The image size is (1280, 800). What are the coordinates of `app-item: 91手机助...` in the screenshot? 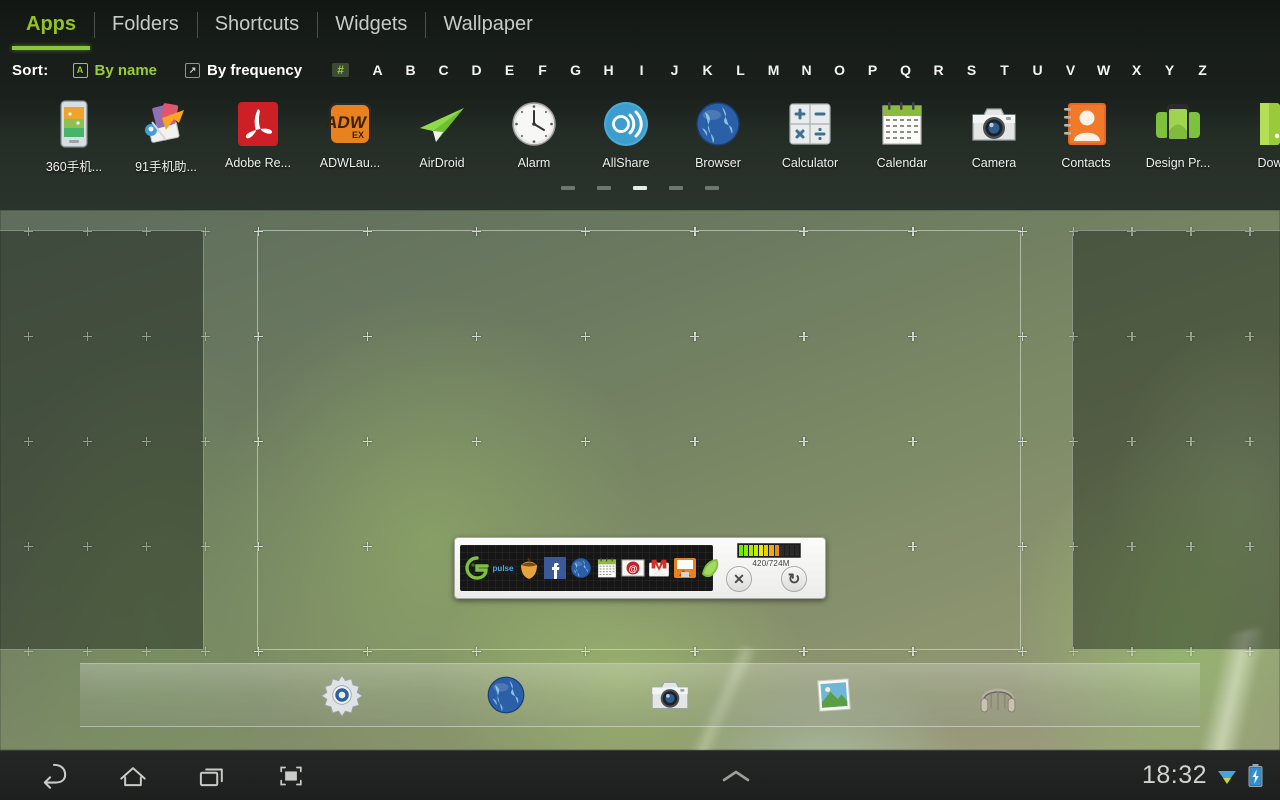 It's located at (166, 136).